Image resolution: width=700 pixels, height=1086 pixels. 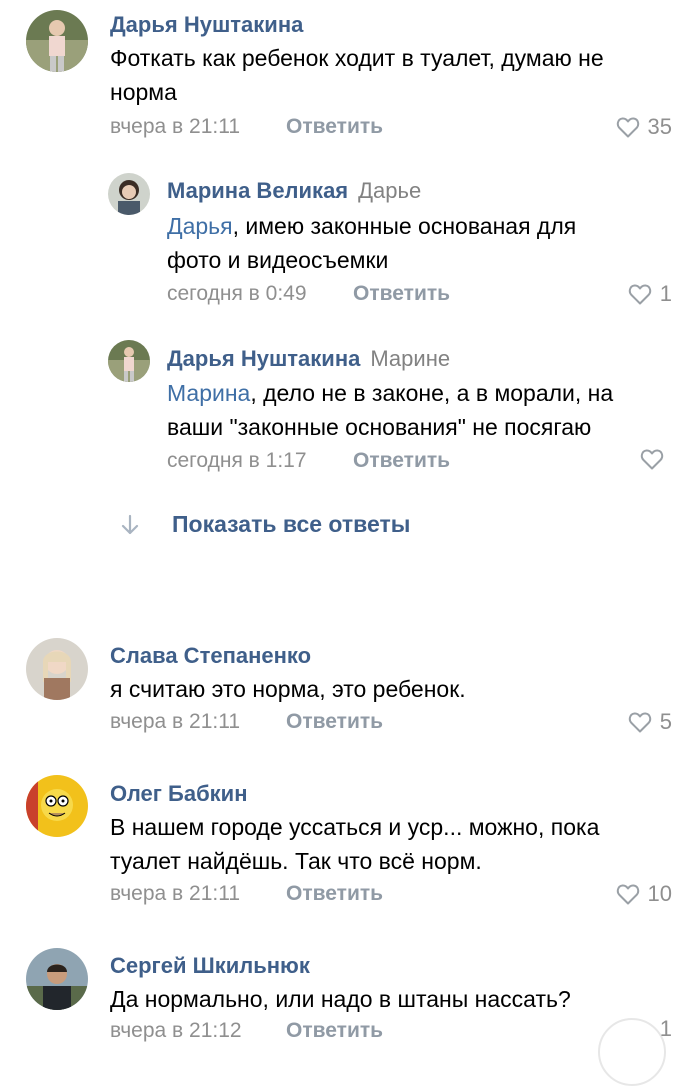 I want to click on author-name-text: Марина Великая, so click(x=257, y=190).